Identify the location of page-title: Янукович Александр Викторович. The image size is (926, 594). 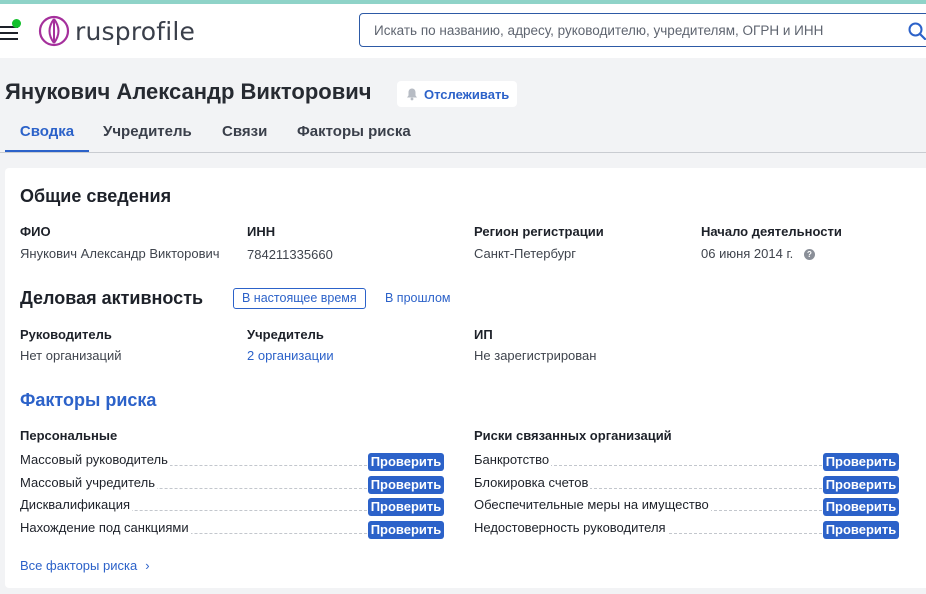
(188, 91).